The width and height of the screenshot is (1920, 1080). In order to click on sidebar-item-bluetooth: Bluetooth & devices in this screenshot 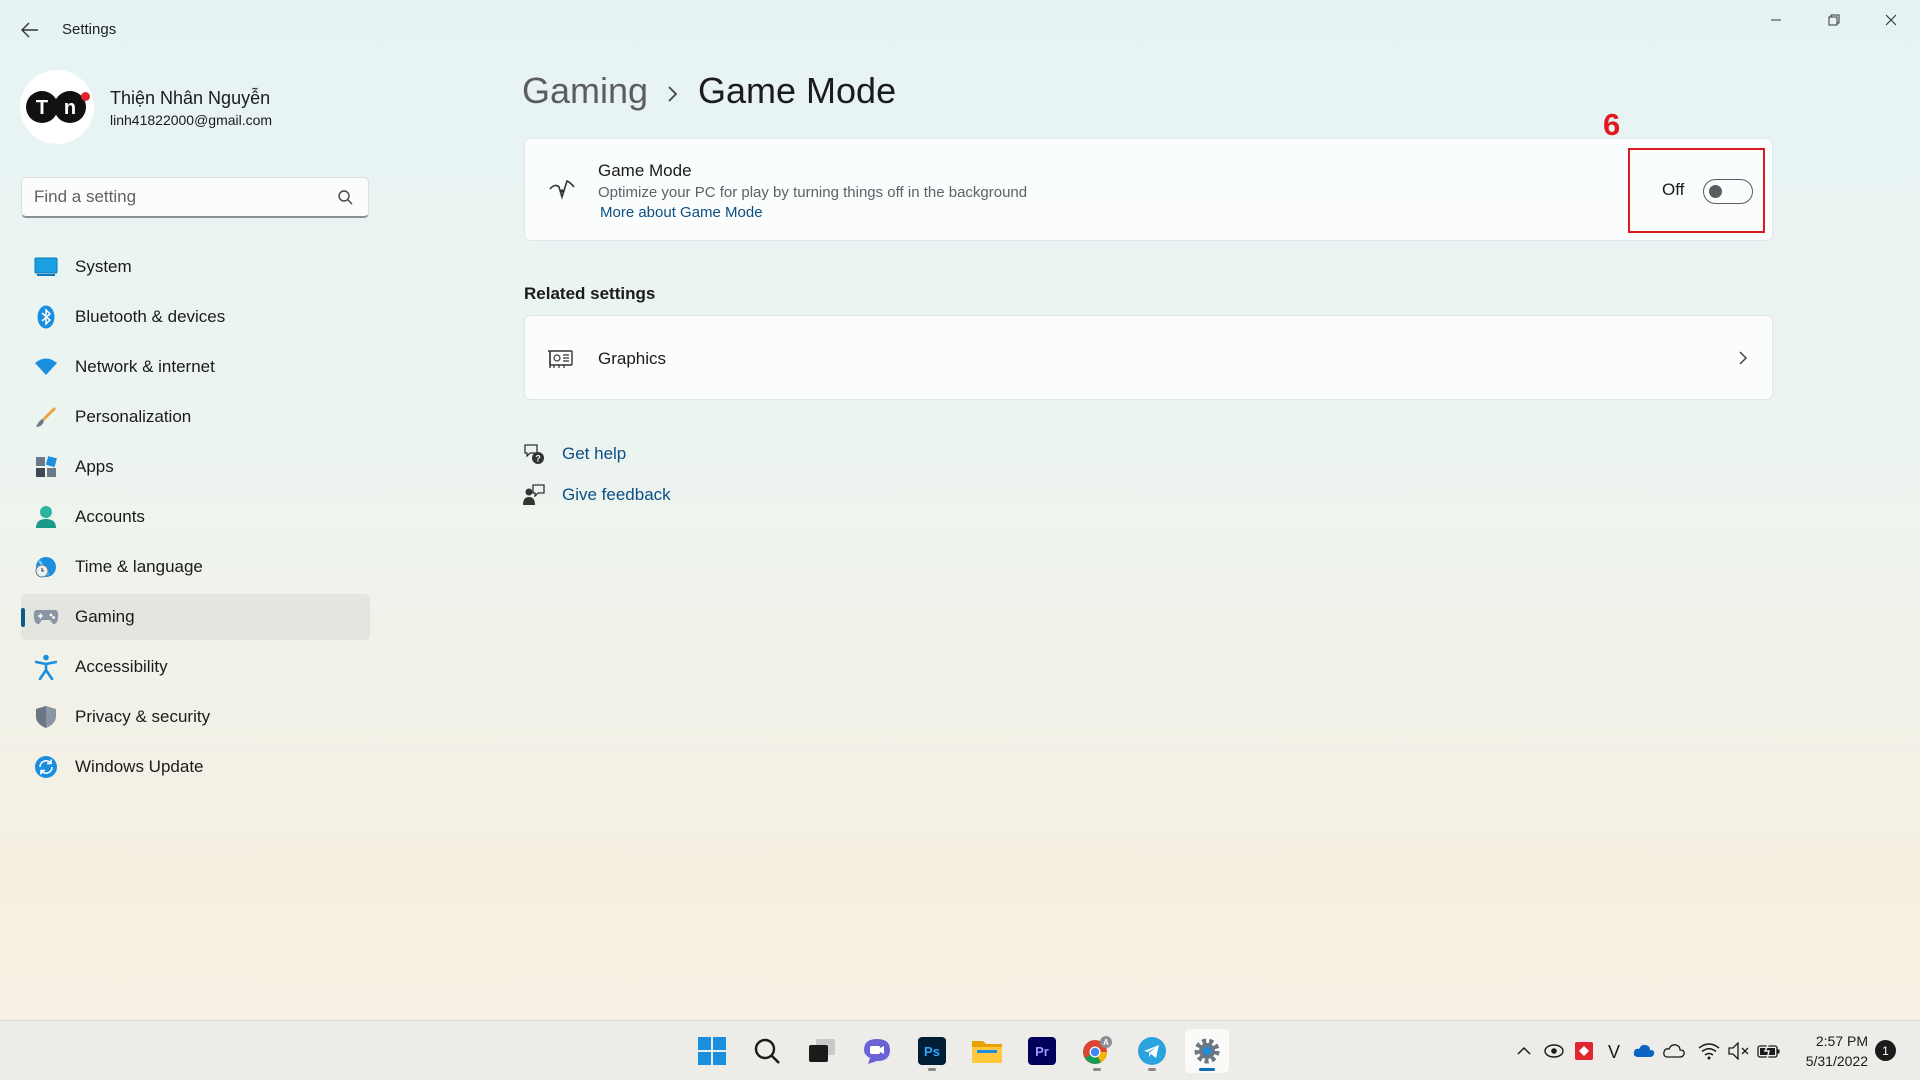, I will do `click(195, 317)`.